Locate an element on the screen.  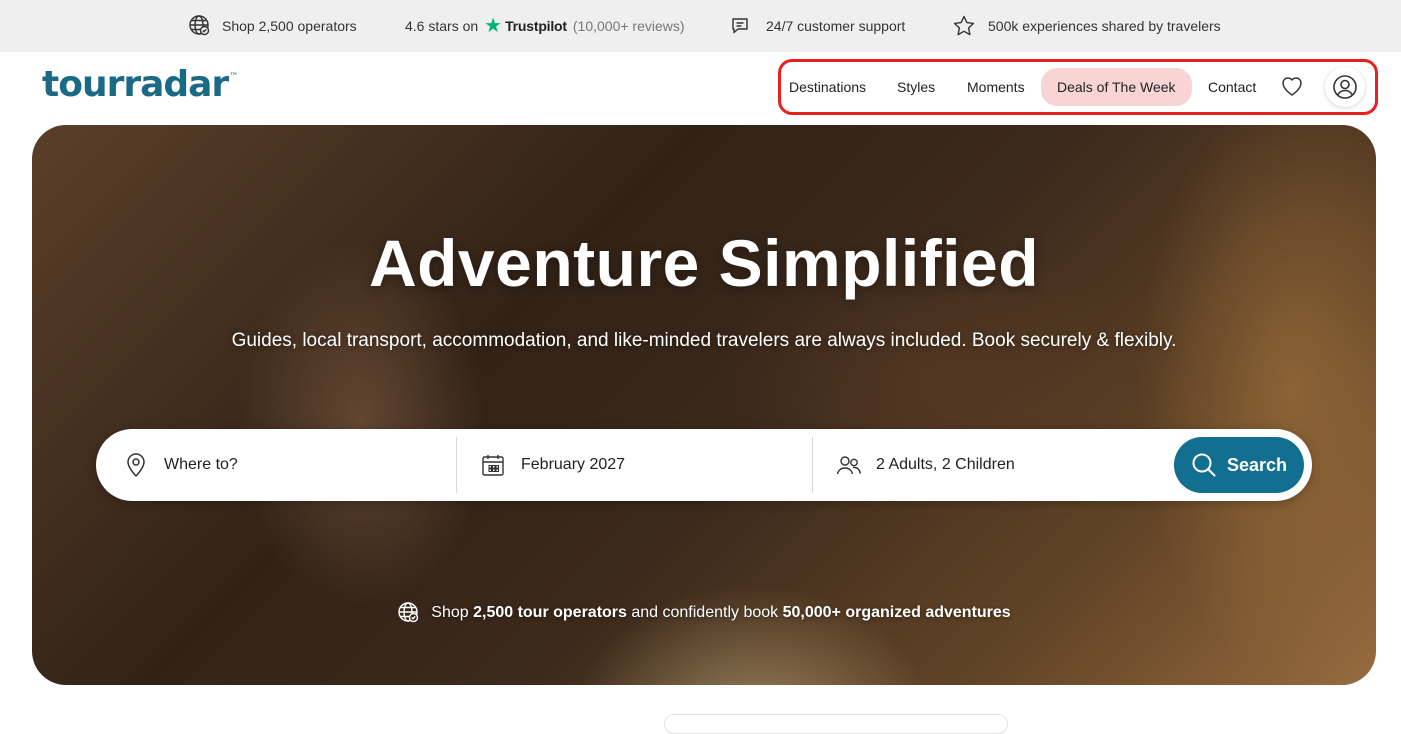
trust-support-text: 24/7 customer support is located at coordinates (836, 26).